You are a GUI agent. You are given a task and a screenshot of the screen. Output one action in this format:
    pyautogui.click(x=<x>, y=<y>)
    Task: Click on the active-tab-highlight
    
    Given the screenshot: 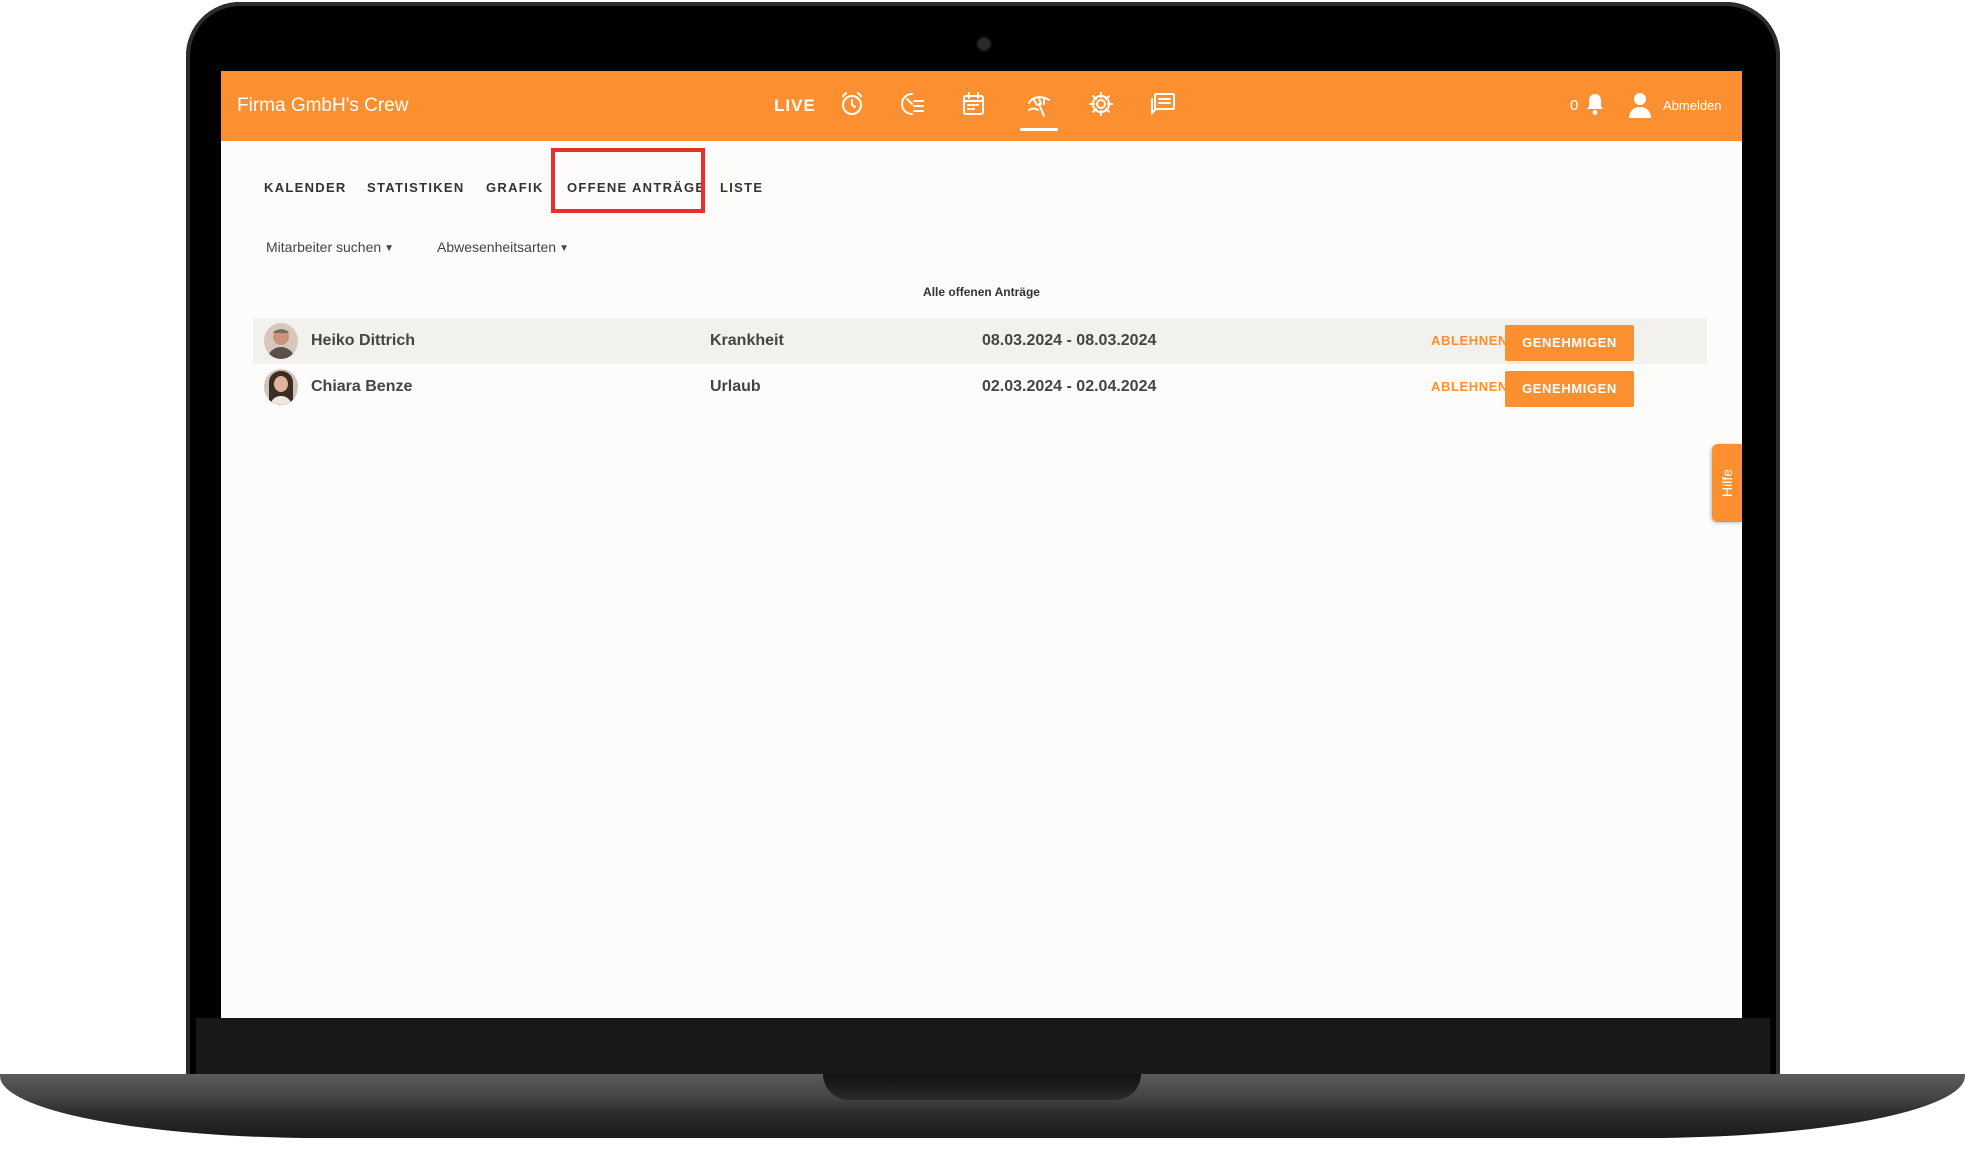 What is the action you would take?
    pyautogui.click(x=628, y=180)
    